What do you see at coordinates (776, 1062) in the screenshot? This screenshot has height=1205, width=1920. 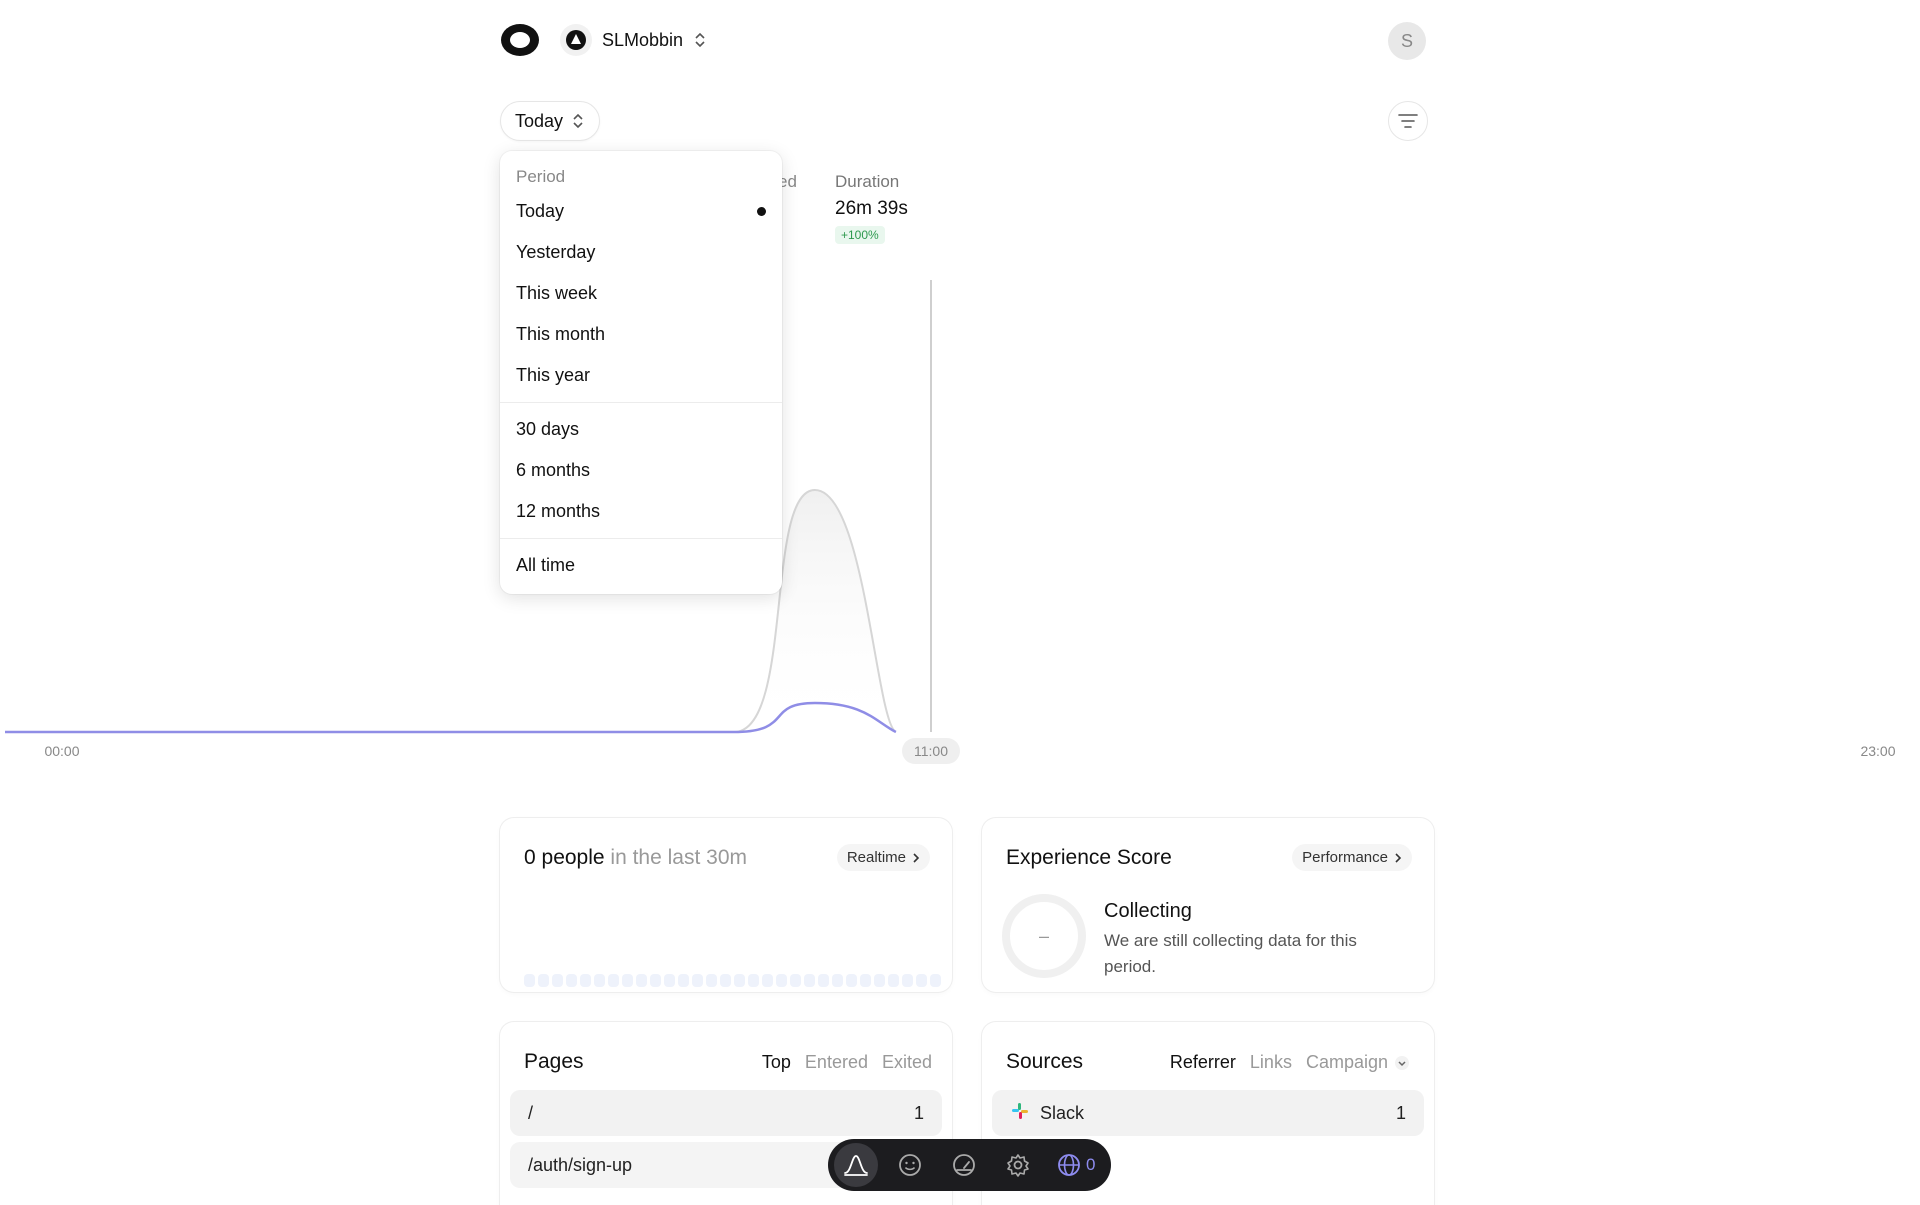 I see `pages-tab-top: Top` at bounding box center [776, 1062].